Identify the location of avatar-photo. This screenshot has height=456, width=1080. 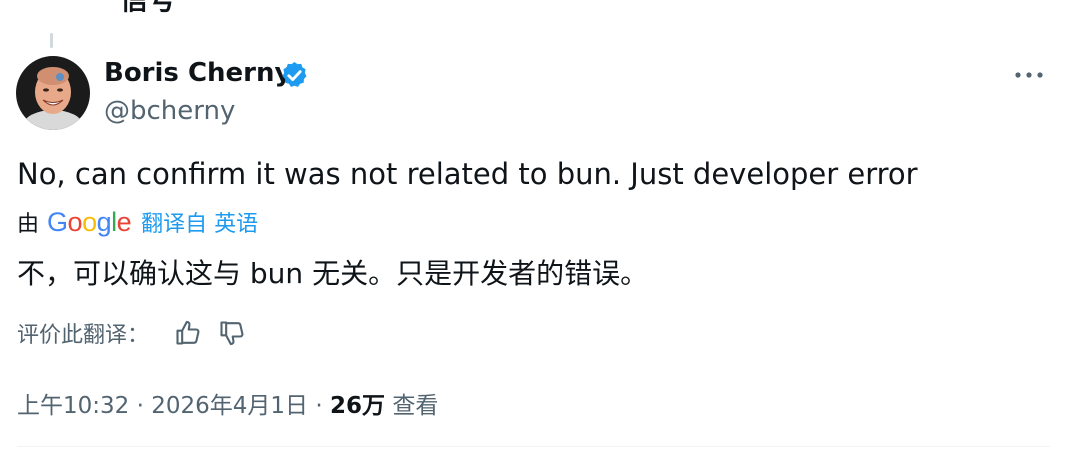
(53, 93).